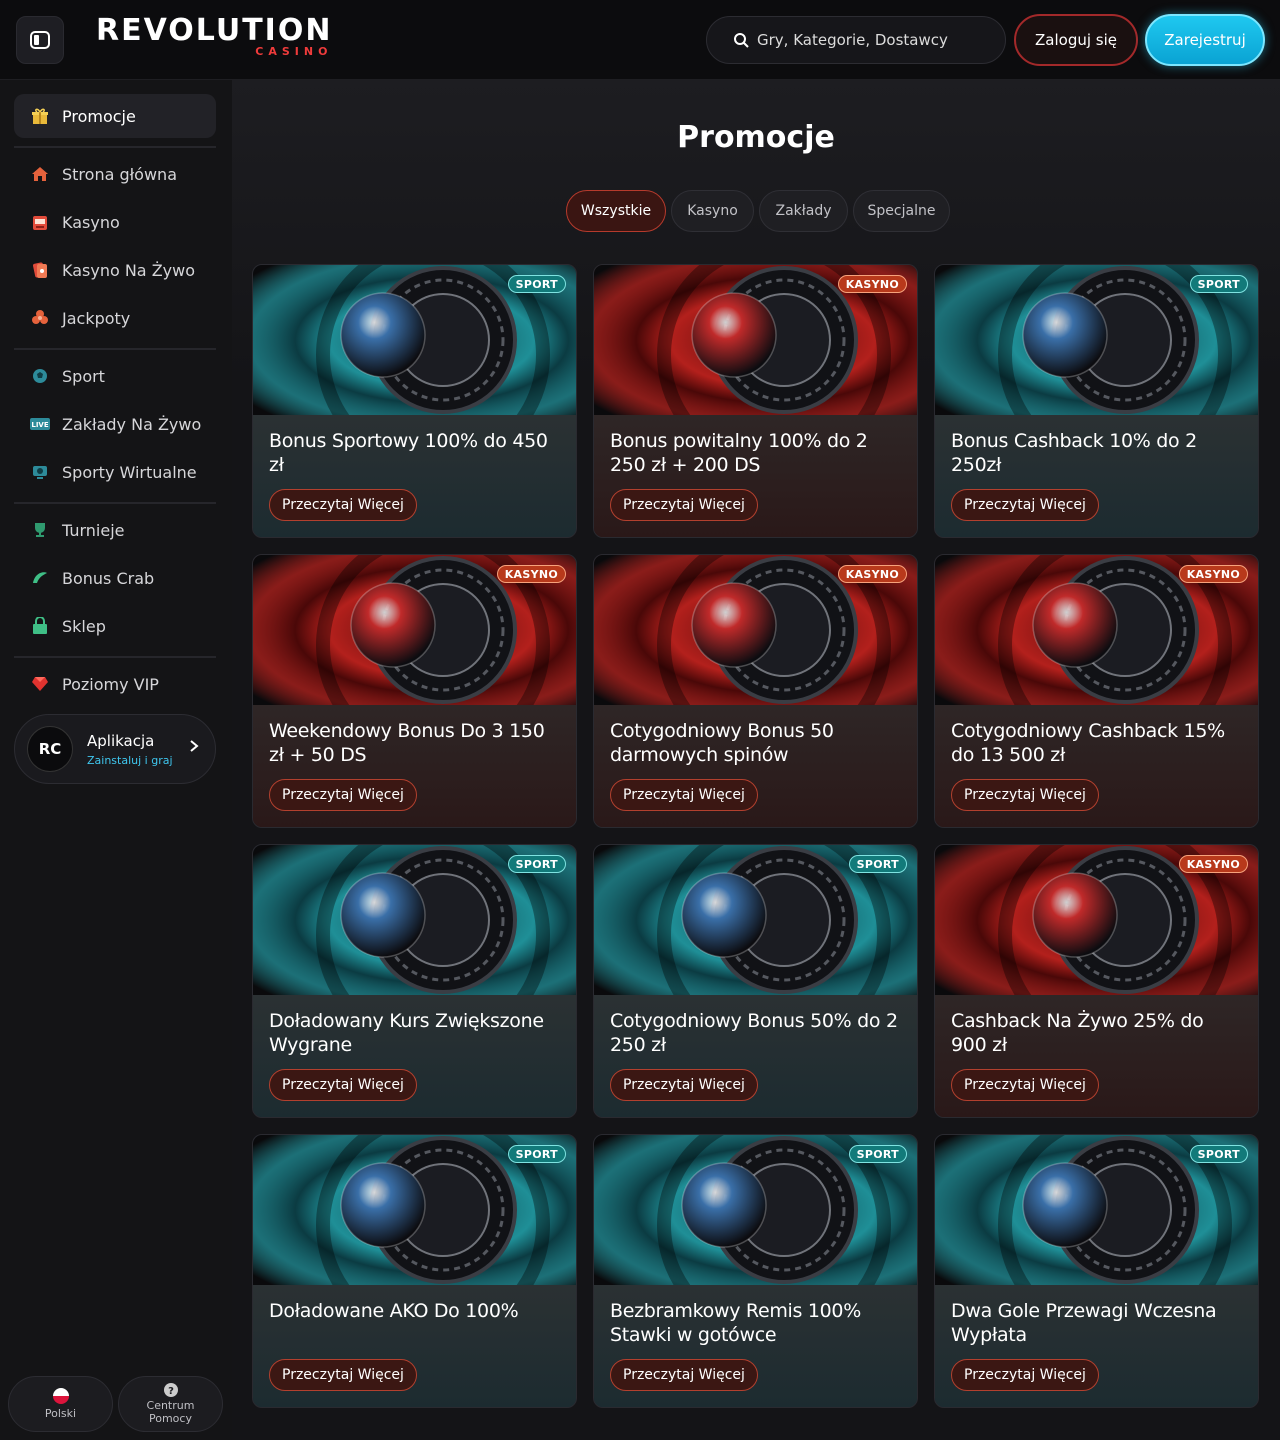 This screenshot has height=1440, width=1280. I want to click on sidebar-item-label: Sklep, so click(84, 626).